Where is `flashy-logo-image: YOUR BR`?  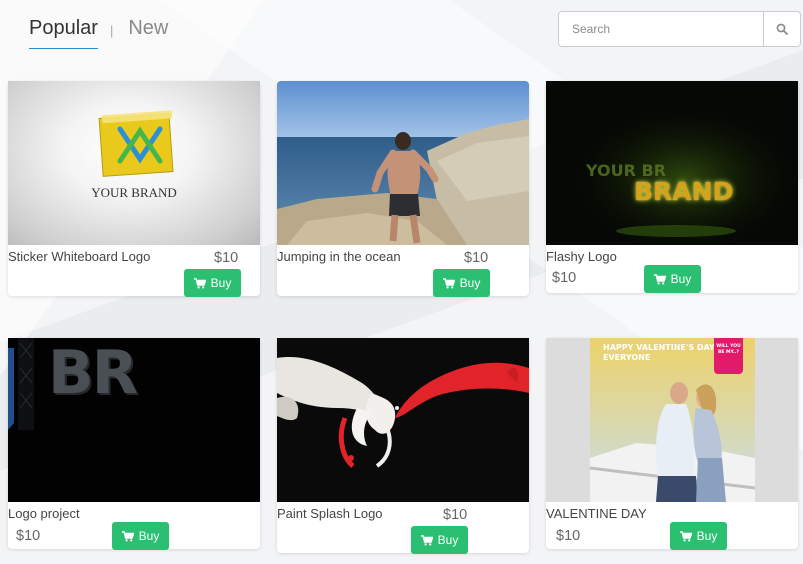
flashy-logo-image: YOUR BR is located at coordinates (672, 163).